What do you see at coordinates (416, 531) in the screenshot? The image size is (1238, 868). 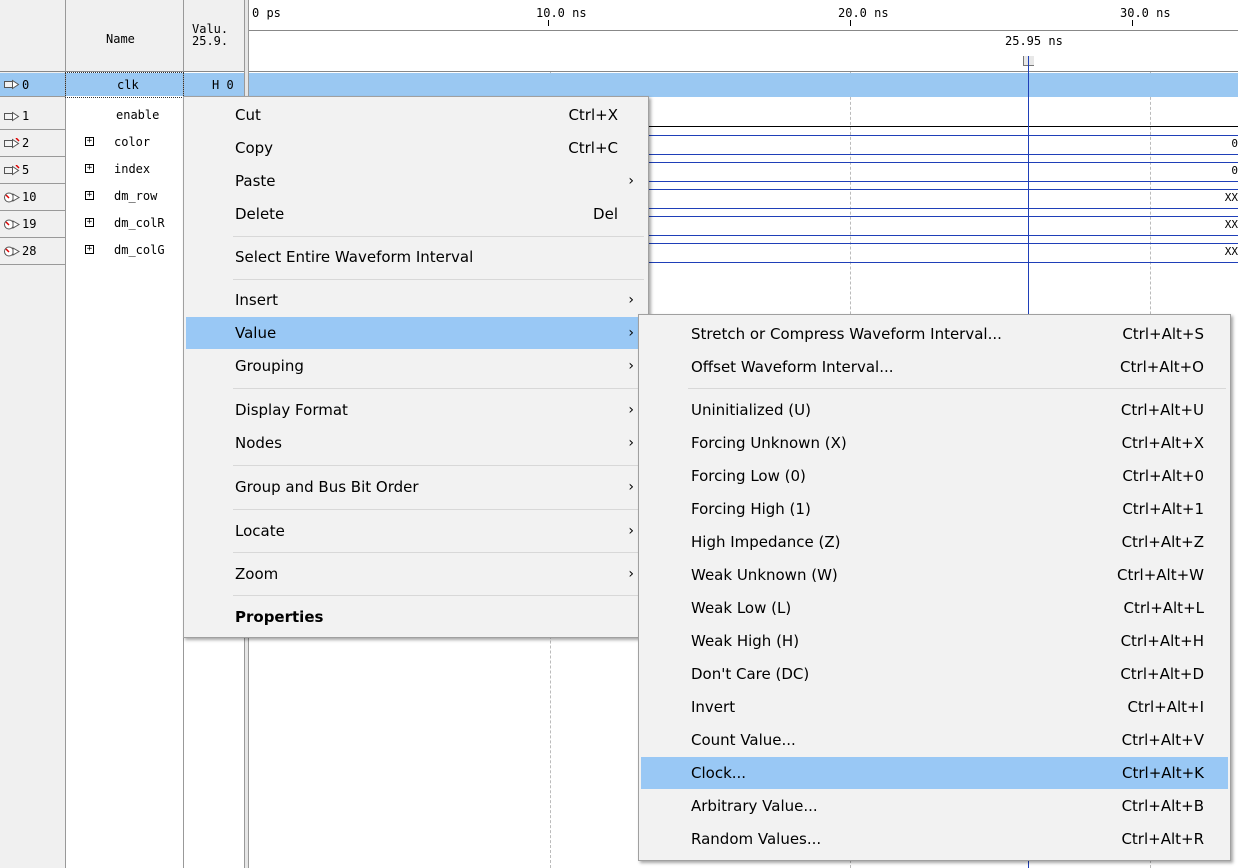 I see `menu-item-locate: Locate ›` at bounding box center [416, 531].